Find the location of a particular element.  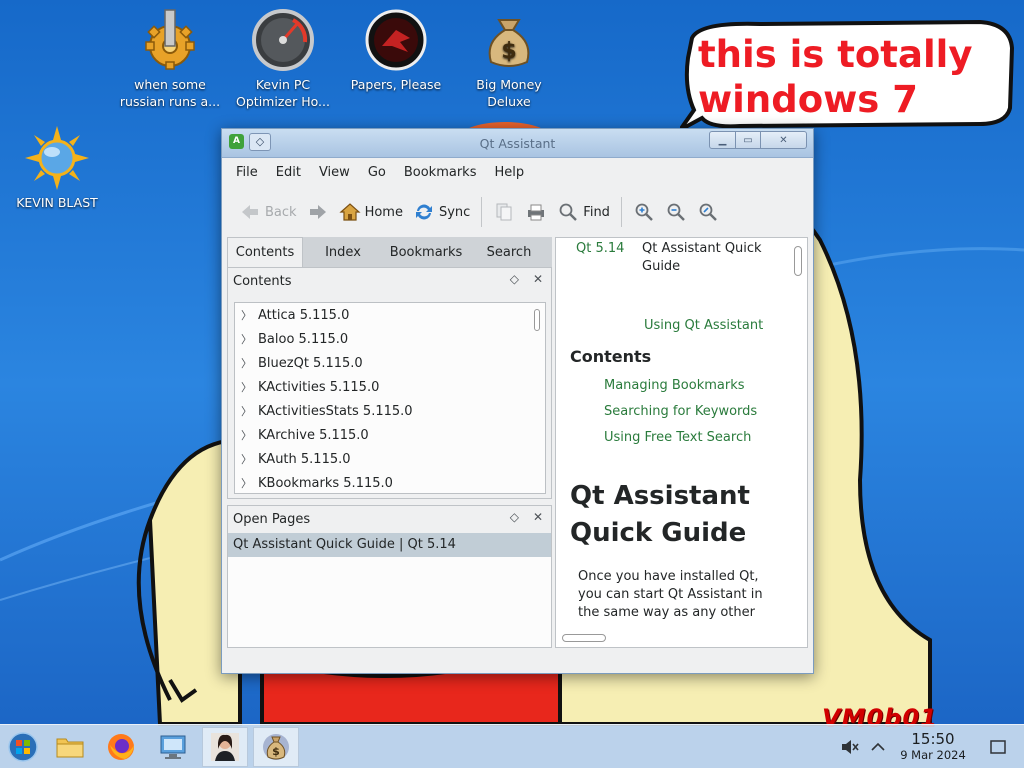

doc-title: Qt Assistant Quick Guide is located at coordinates (675, 515).